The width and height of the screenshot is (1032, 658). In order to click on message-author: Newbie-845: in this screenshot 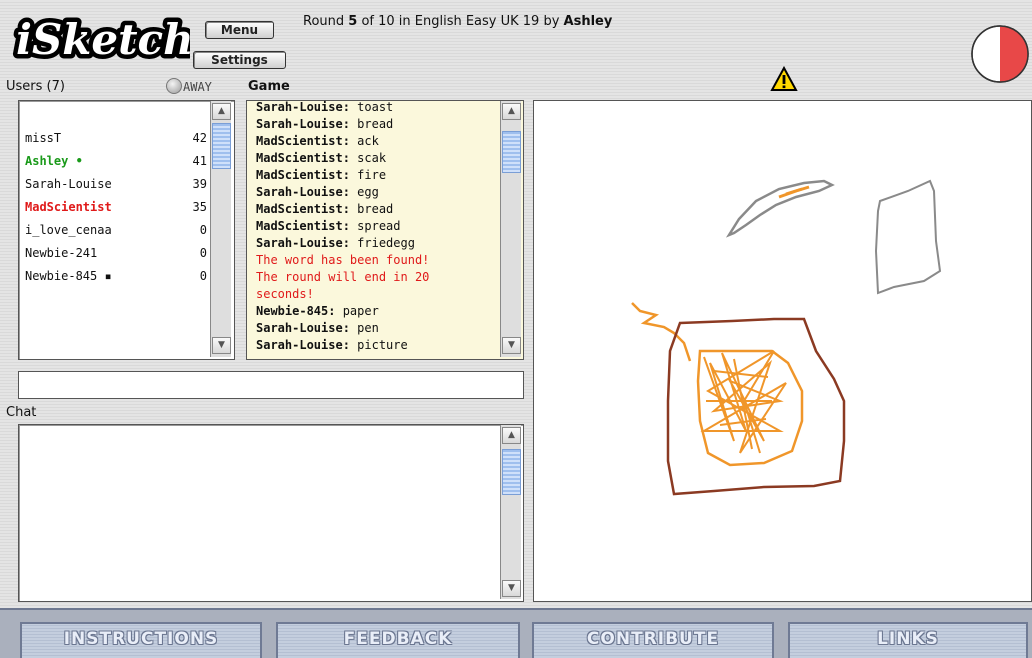, I will do `click(296, 311)`.